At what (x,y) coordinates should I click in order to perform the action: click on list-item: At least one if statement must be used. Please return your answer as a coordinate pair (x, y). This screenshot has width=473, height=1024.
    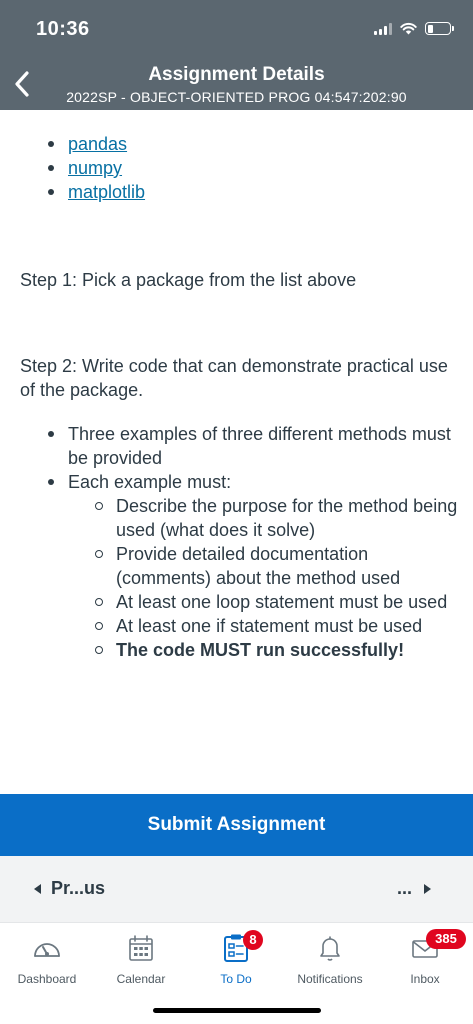
    Looking at the image, I should click on (277, 626).